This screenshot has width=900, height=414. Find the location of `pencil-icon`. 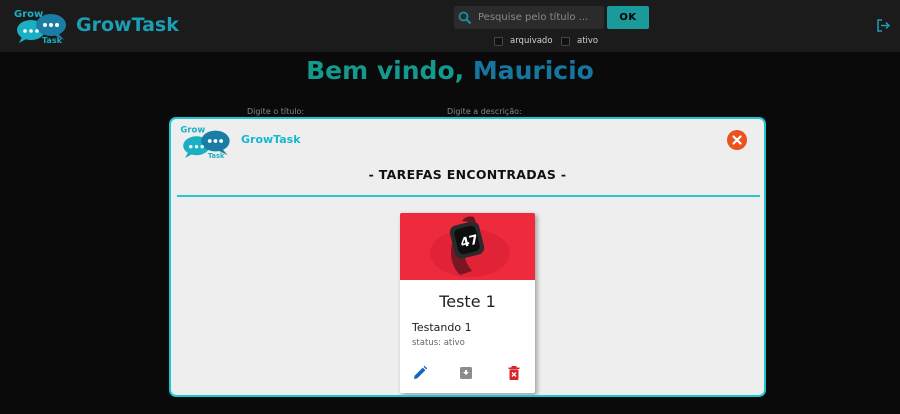

pencil-icon is located at coordinates (421, 372).